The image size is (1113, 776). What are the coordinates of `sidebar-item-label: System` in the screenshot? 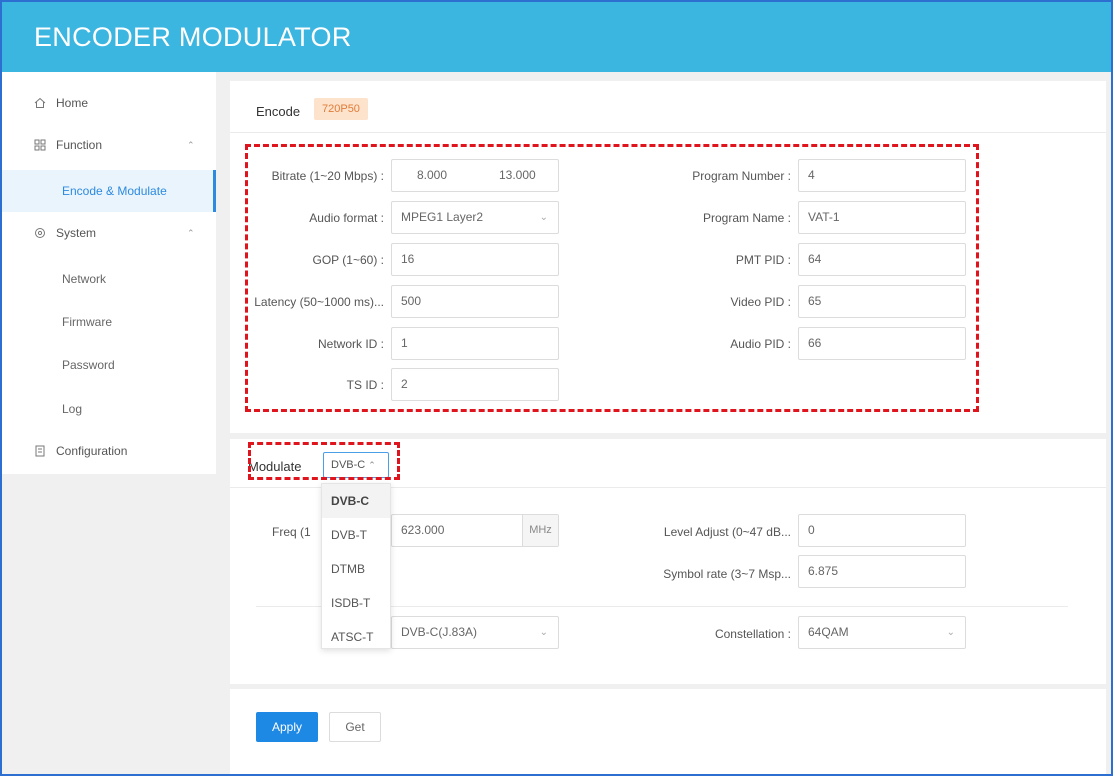 It's located at (76, 233).